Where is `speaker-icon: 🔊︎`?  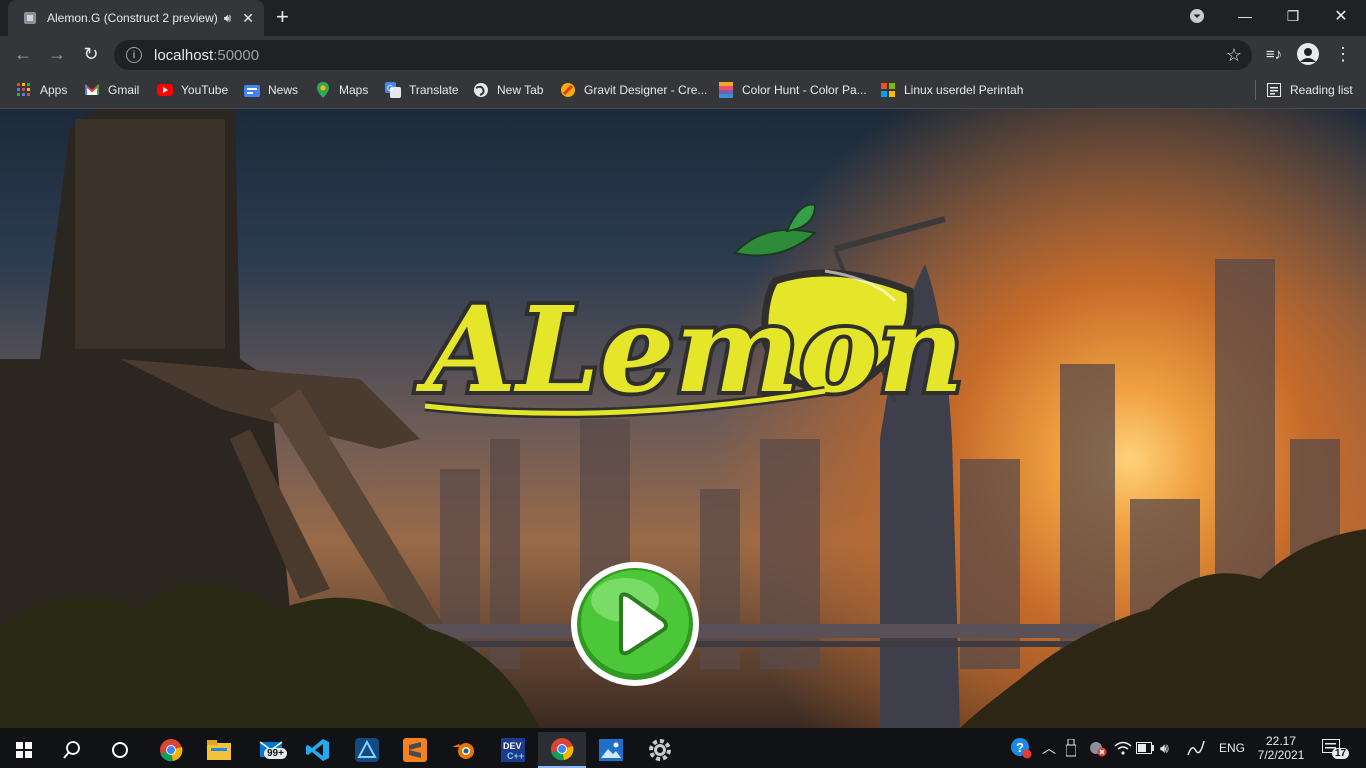
speaker-icon: 🔊︎ is located at coordinates (228, 18).